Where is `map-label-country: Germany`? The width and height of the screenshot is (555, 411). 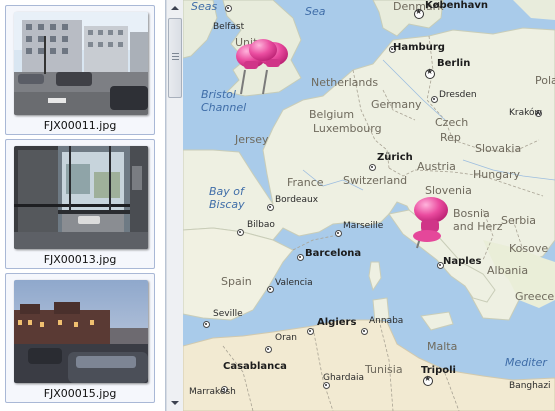 map-label-country: Germany is located at coordinates (396, 104).